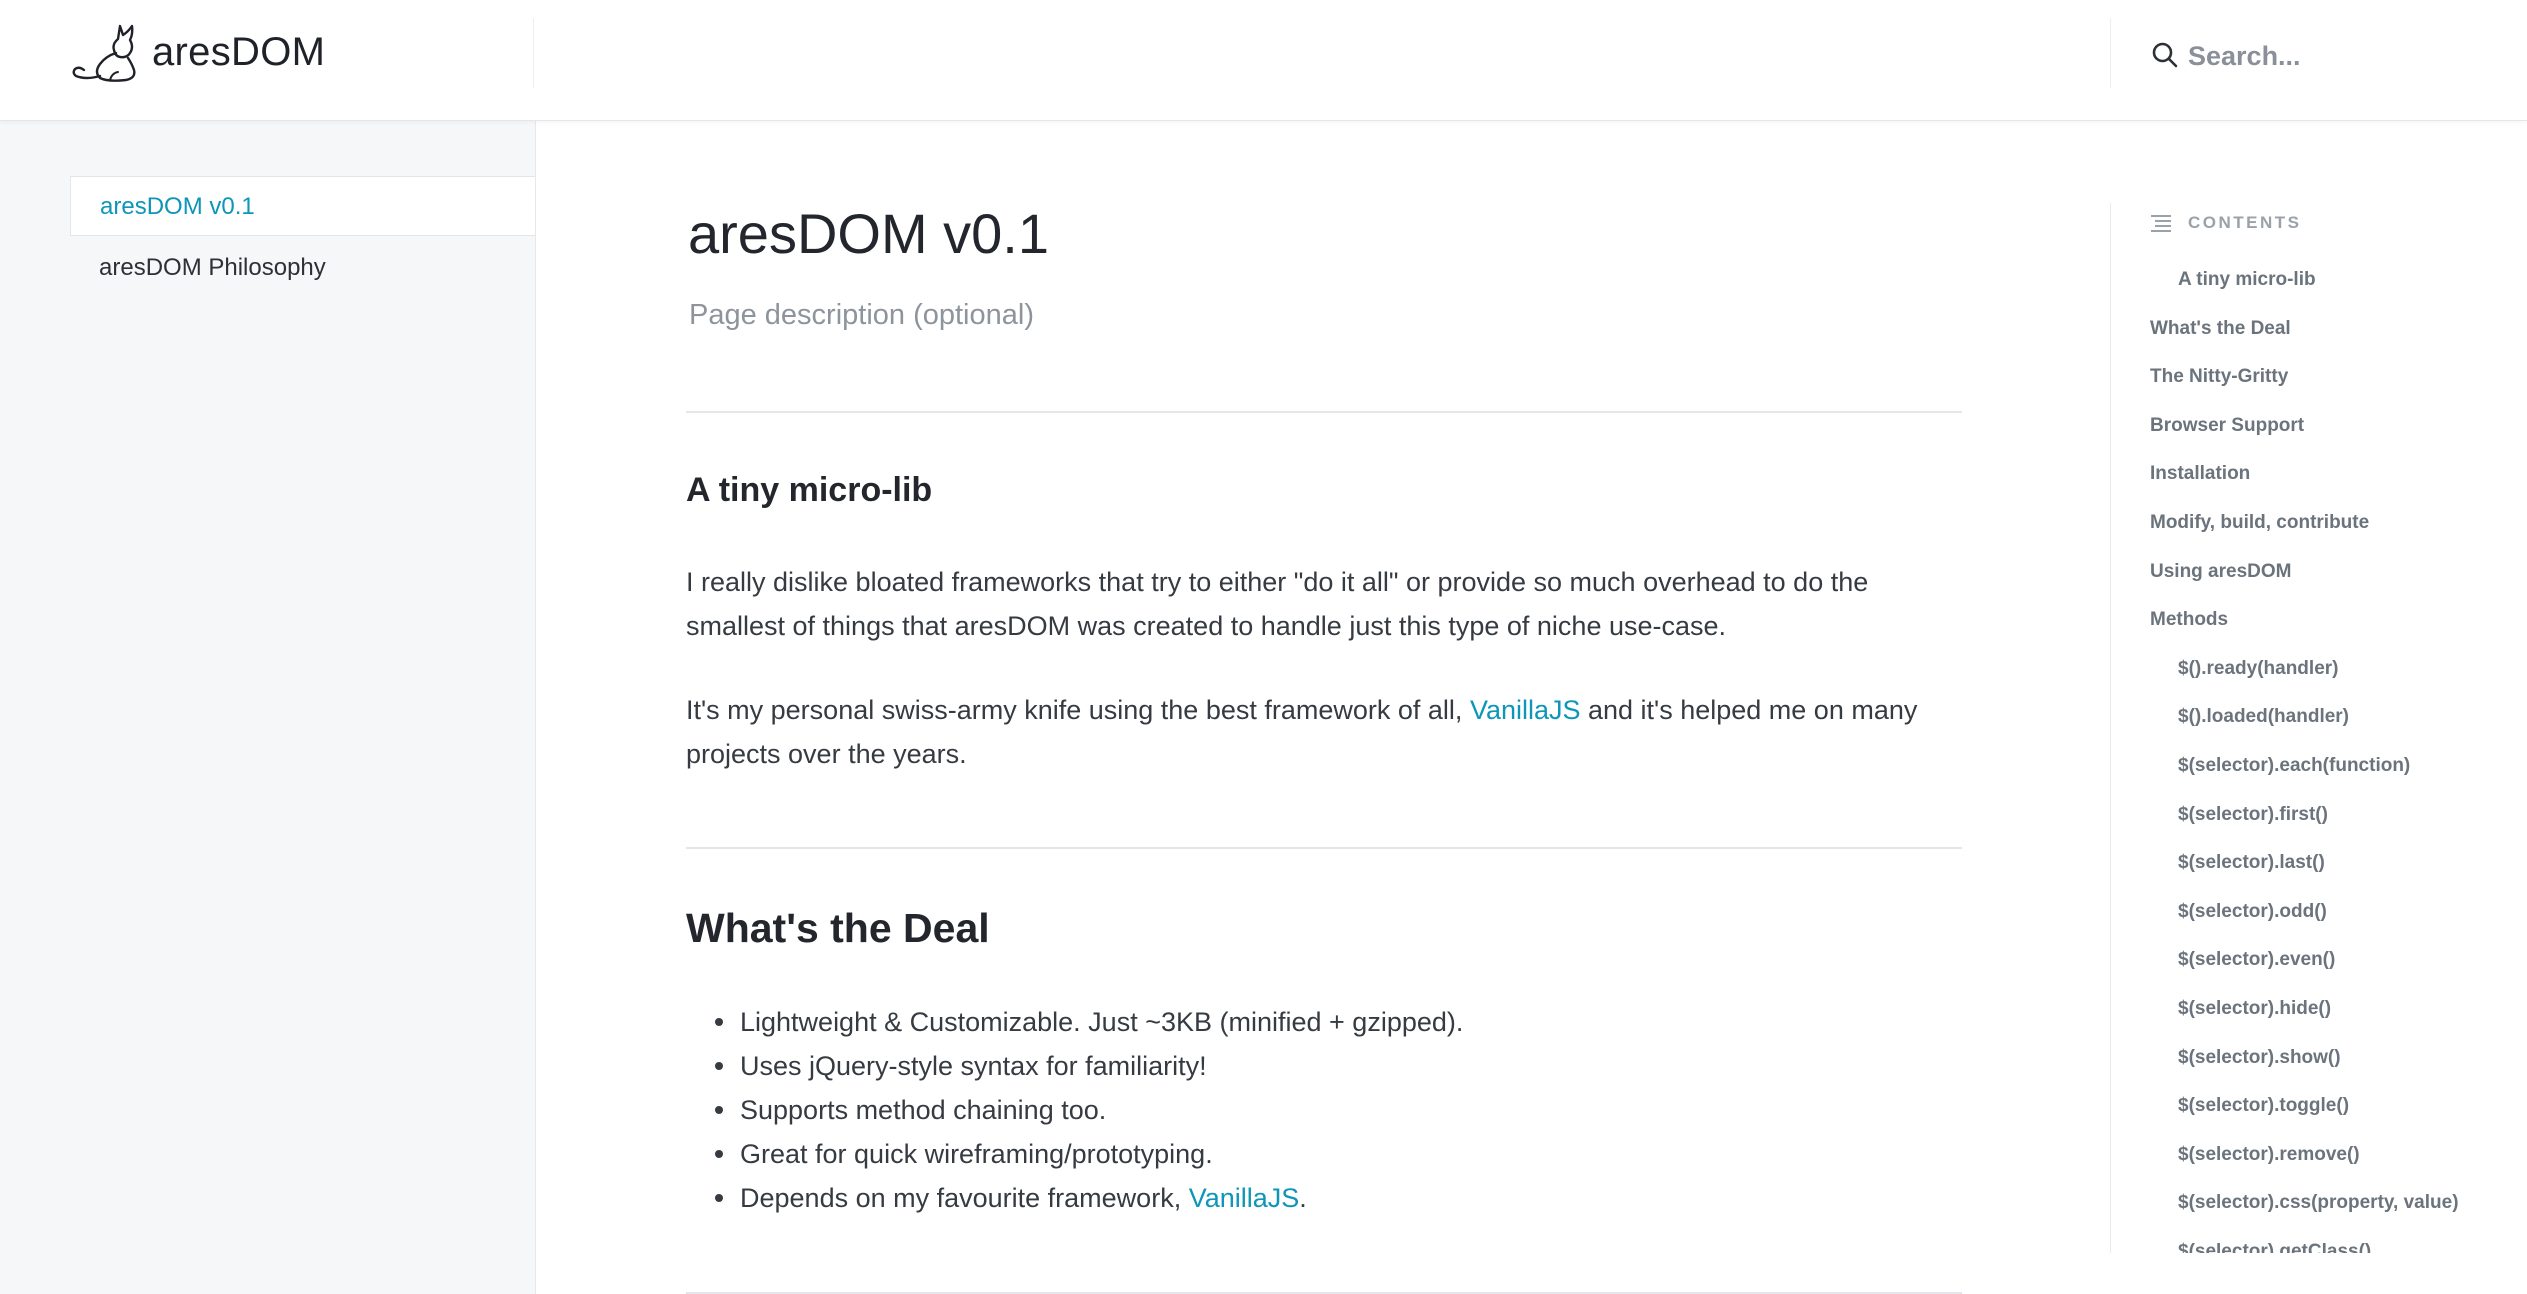  What do you see at coordinates (1074, 1154) in the screenshot?
I see `list-item: Great for quick wireframing/prototyping.` at bounding box center [1074, 1154].